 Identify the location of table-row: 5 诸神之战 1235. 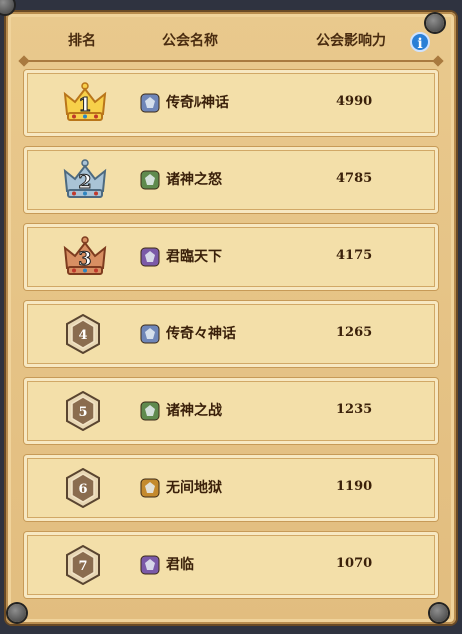
(231, 411).